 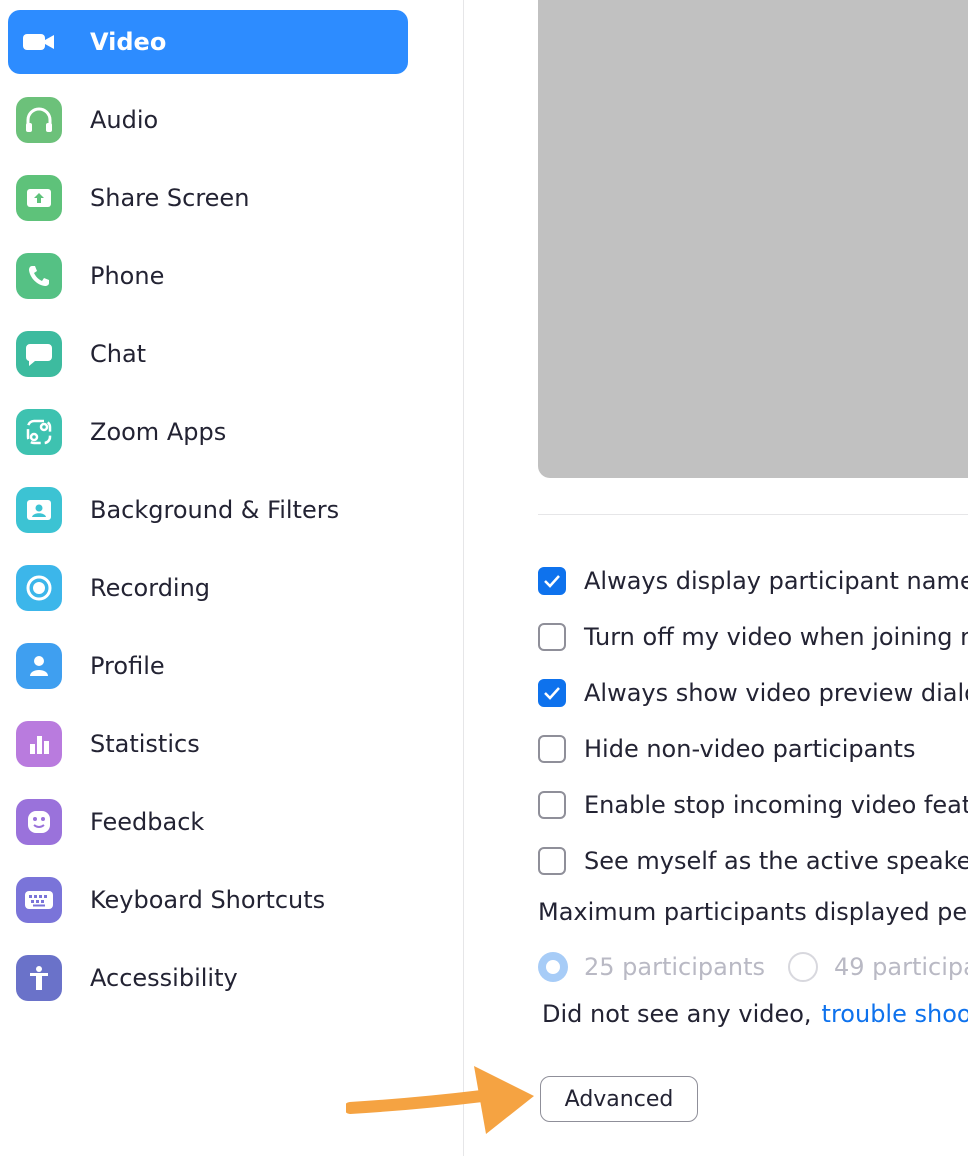 I want to click on option-turn-off-video: Turn off my video when joining m, so click(x=753, y=637).